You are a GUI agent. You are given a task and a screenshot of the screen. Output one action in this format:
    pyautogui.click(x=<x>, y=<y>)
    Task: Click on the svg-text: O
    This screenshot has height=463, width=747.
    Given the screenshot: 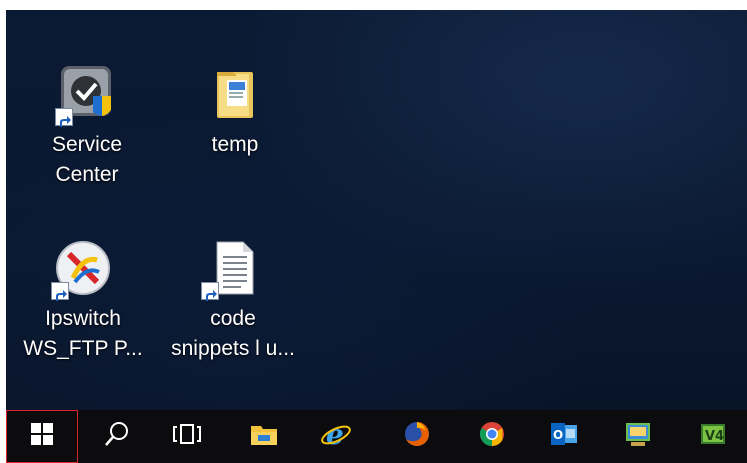 What is the action you would take?
    pyautogui.click(x=558, y=435)
    